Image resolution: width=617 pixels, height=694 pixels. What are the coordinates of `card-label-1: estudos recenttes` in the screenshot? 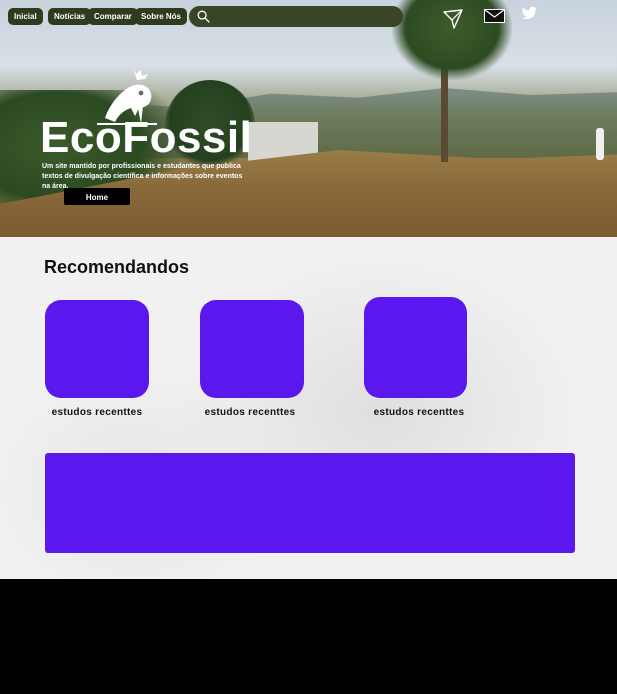 It's located at (97, 412).